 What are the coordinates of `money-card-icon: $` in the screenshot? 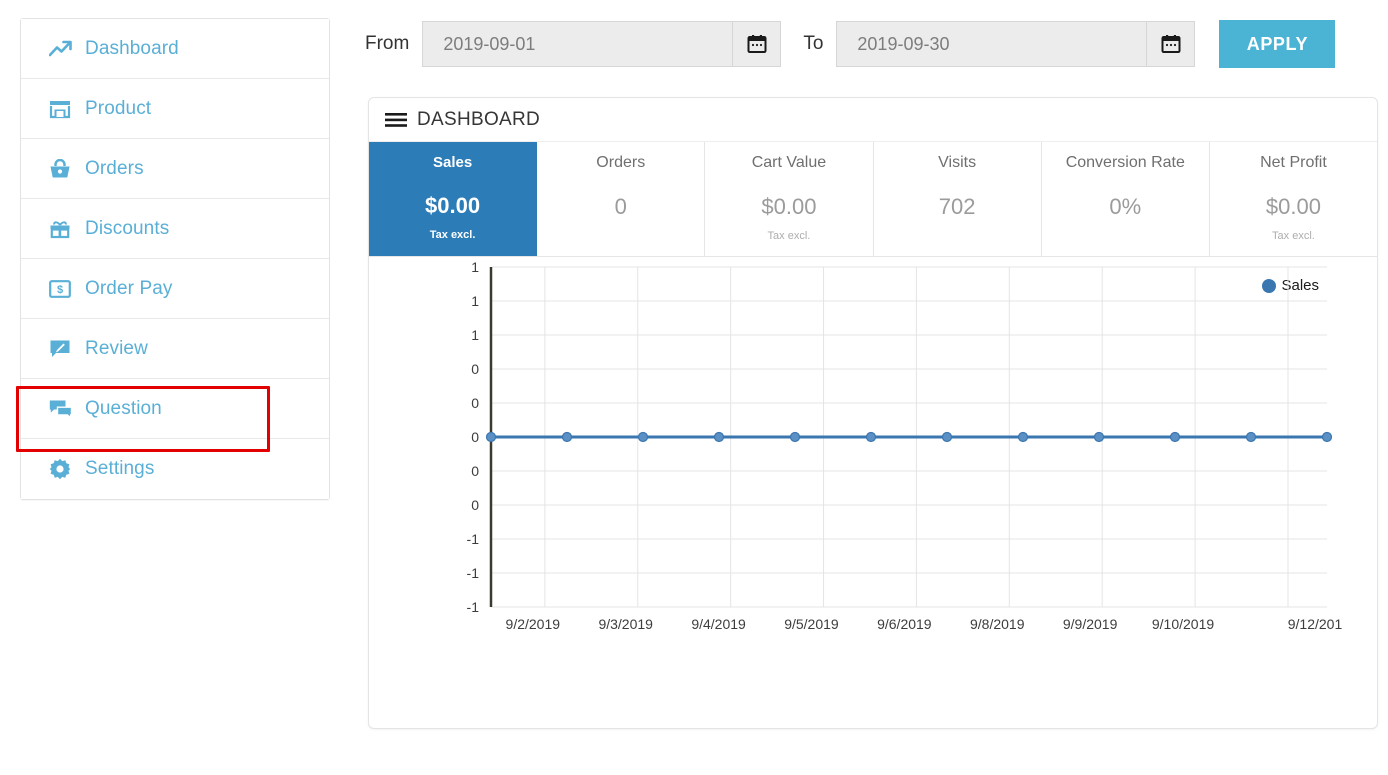 It's located at (62, 289).